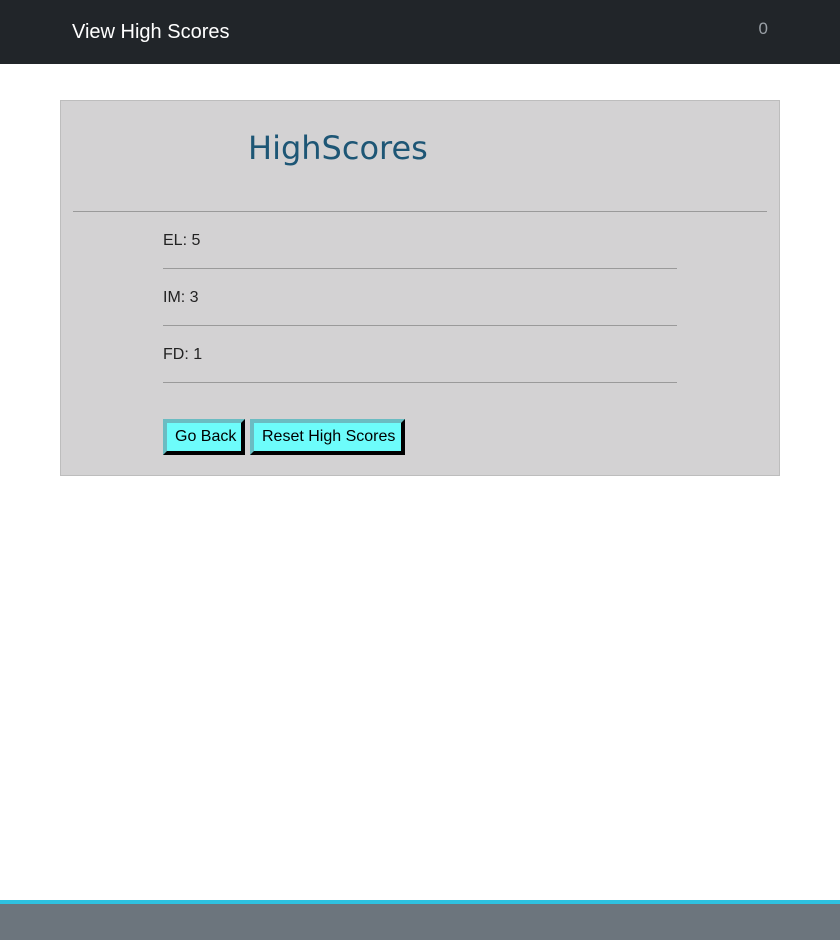 The width and height of the screenshot is (840, 940). Describe the element at coordinates (420, 240) in the screenshot. I see `list-item: EL: 5` at that location.